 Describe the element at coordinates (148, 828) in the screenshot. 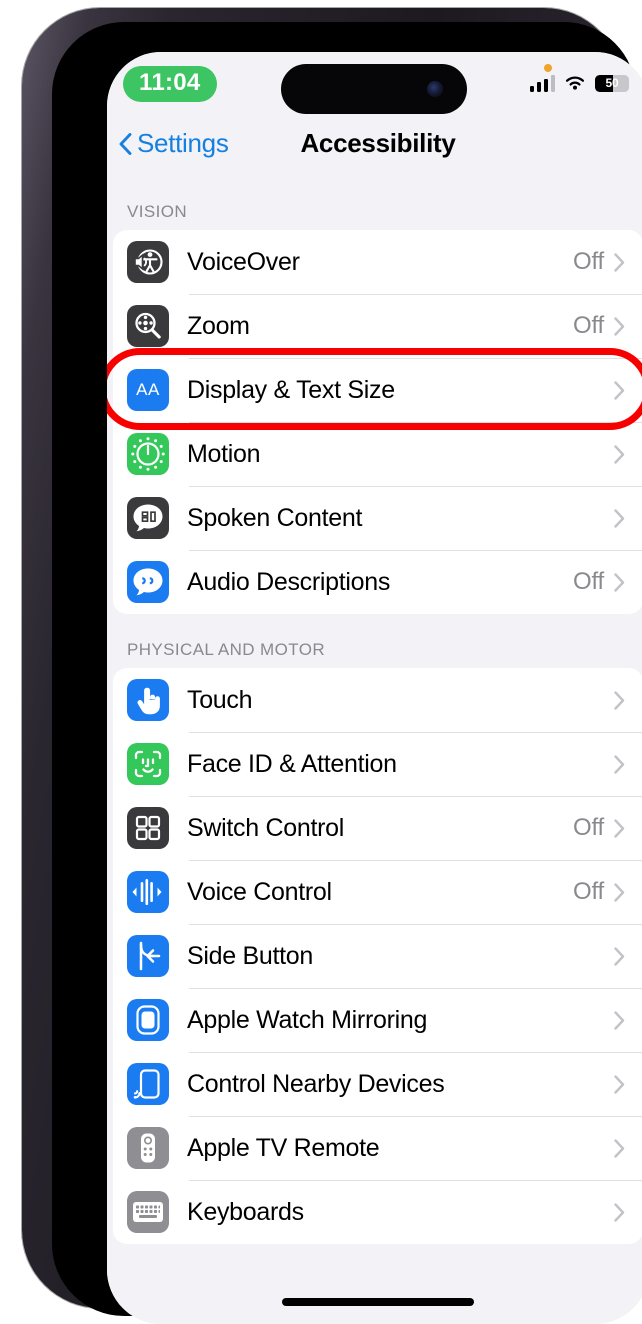

I see `switch-control-icon` at that location.